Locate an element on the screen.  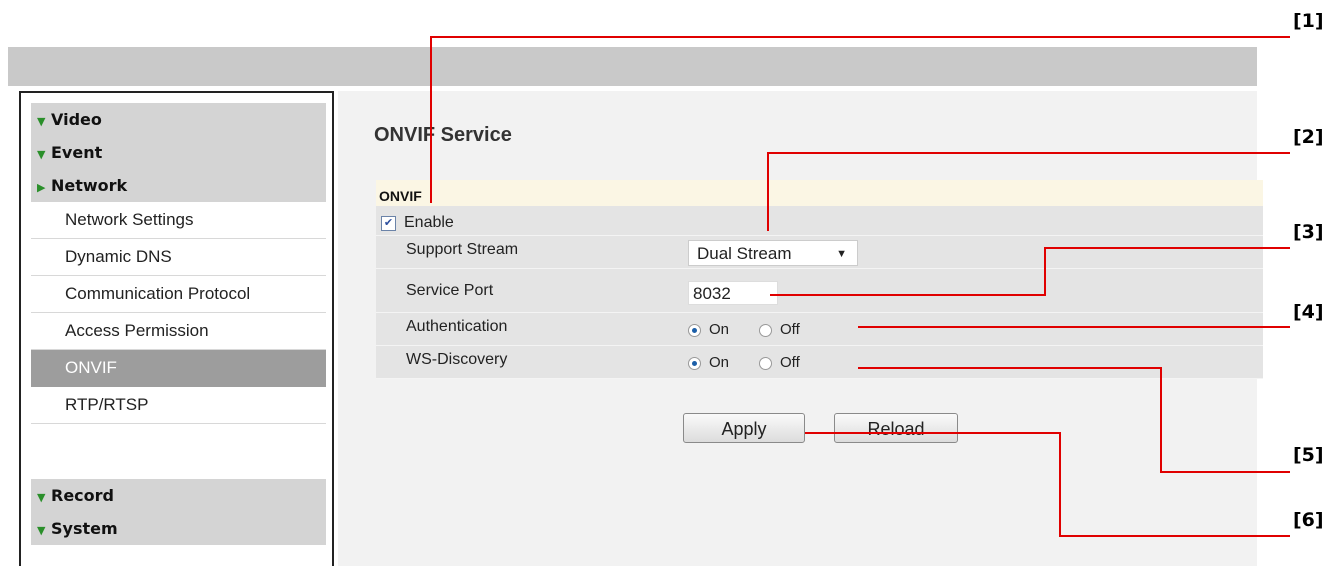
callout-label-2: [2] is located at coordinates (1308, 137).